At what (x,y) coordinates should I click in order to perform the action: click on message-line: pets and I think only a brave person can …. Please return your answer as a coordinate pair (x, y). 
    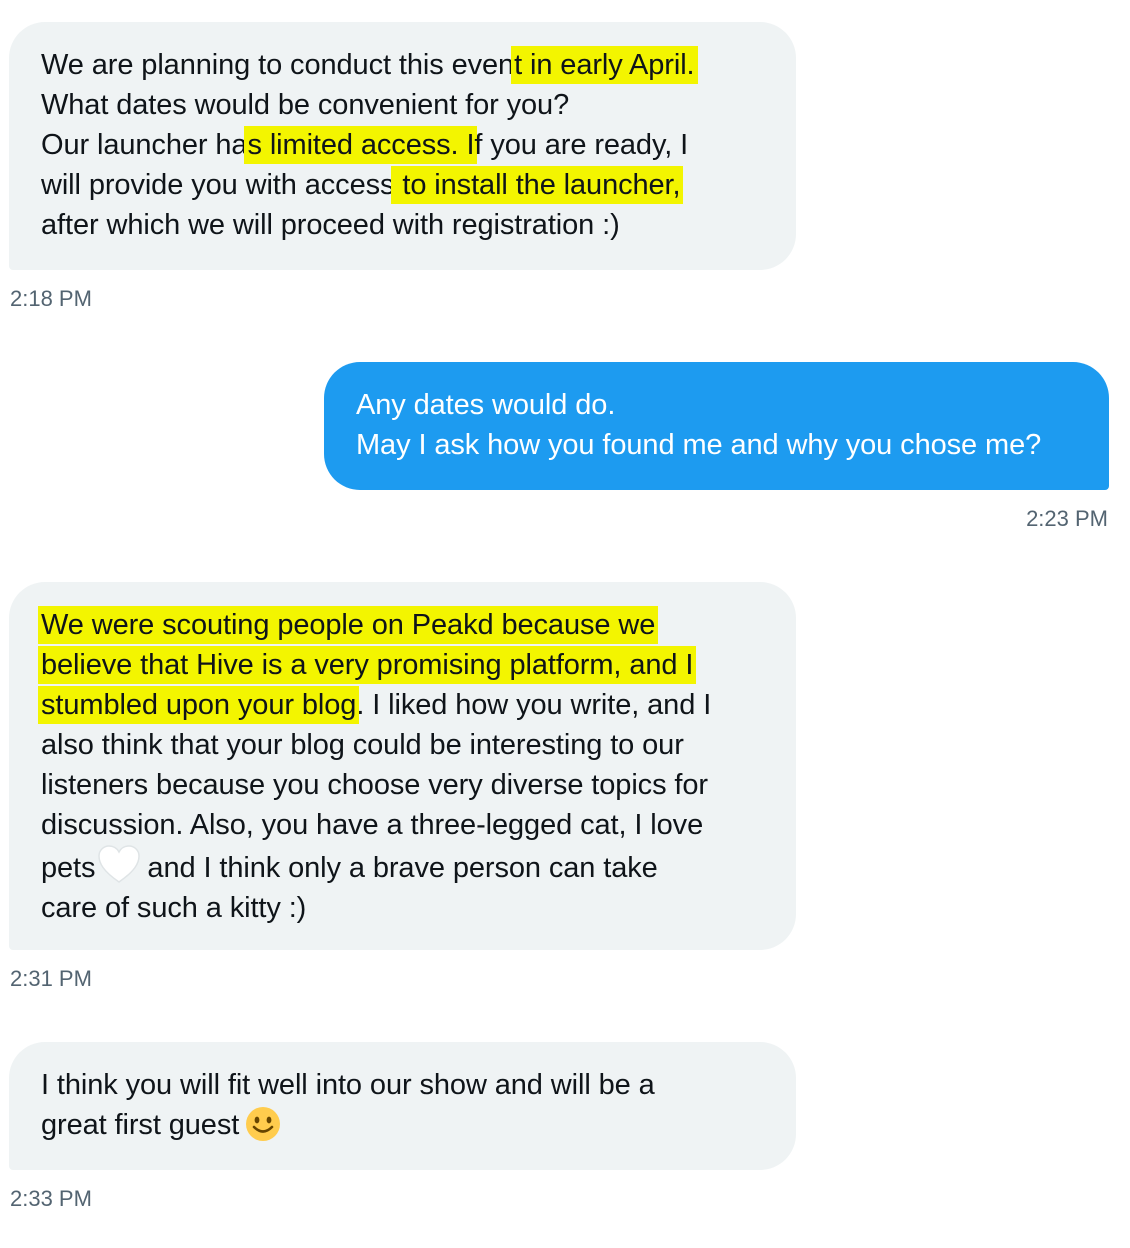
    Looking at the image, I should click on (402, 866).